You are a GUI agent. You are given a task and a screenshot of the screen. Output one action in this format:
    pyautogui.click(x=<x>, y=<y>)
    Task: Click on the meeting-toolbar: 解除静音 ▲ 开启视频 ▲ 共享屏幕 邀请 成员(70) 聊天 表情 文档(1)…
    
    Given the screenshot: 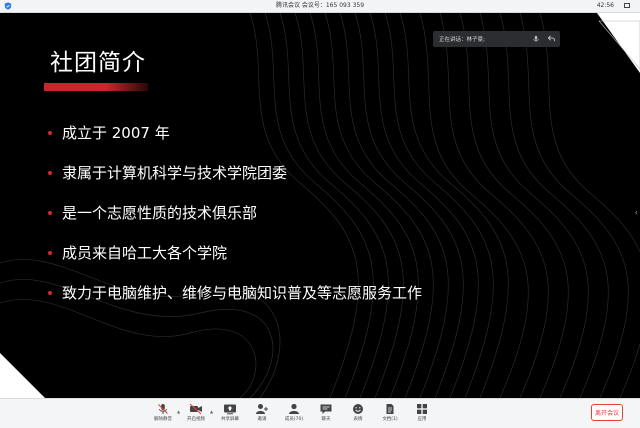 What is the action you would take?
    pyautogui.click(x=320, y=413)
    